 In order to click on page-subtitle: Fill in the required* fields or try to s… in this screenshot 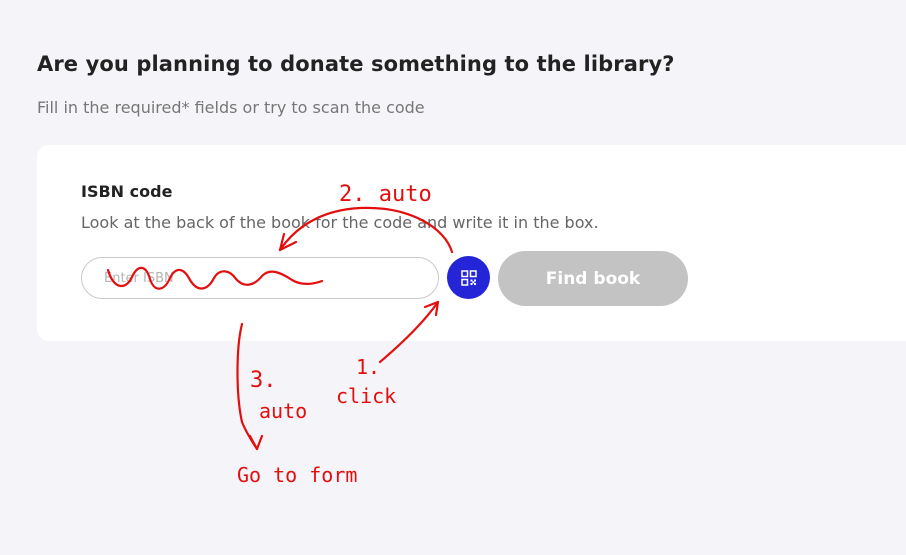, I will do `click(231, 107)`.